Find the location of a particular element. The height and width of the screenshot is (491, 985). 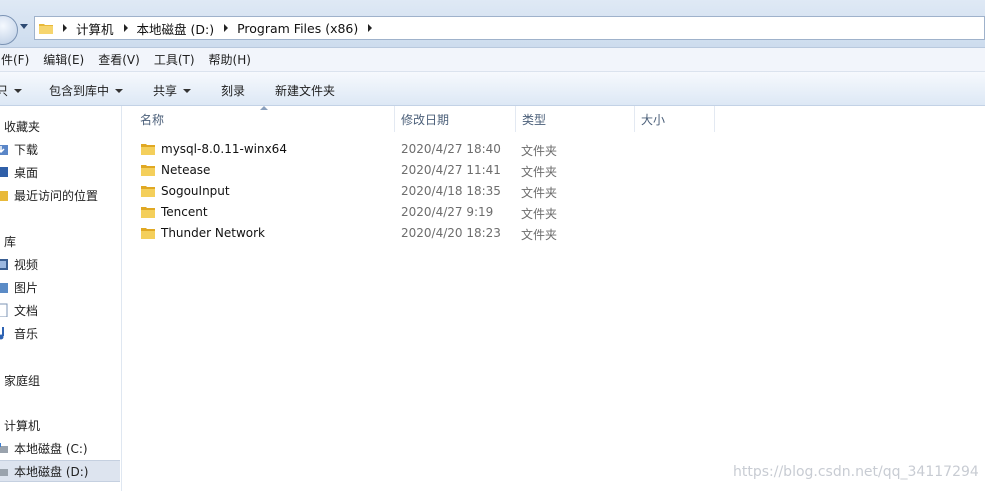

column-header-label: 修改日期 is located at coordinates (425, 119).